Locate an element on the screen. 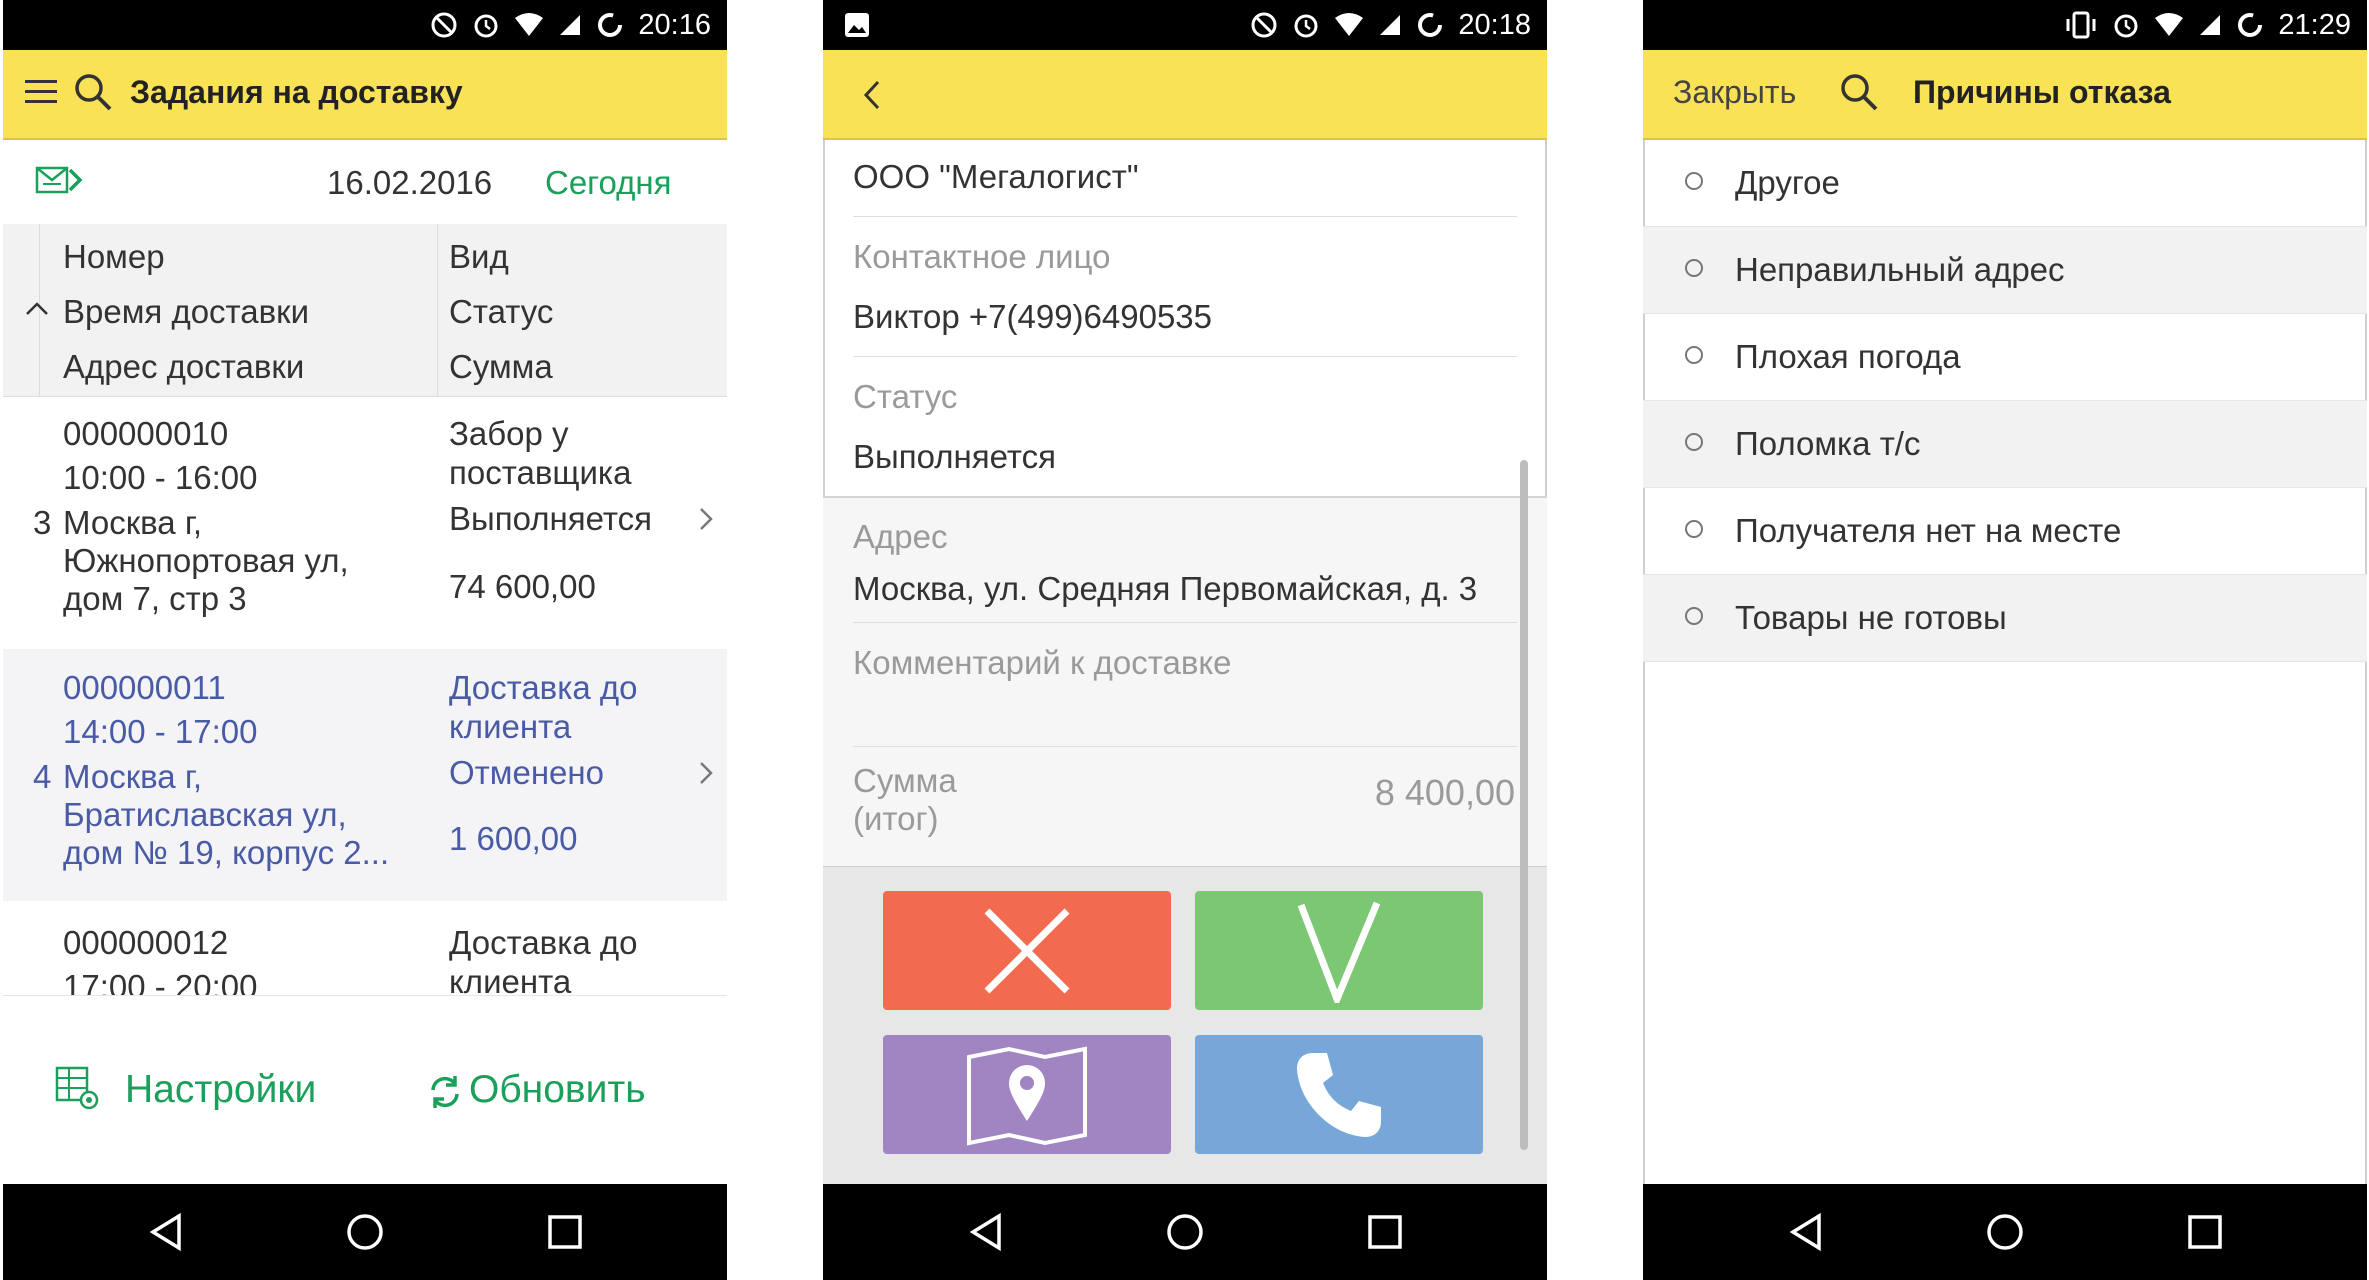 Image resolution: width=2369 pixels, height=1280 pixels. cancel-button is located at coordinates (1027, 950).